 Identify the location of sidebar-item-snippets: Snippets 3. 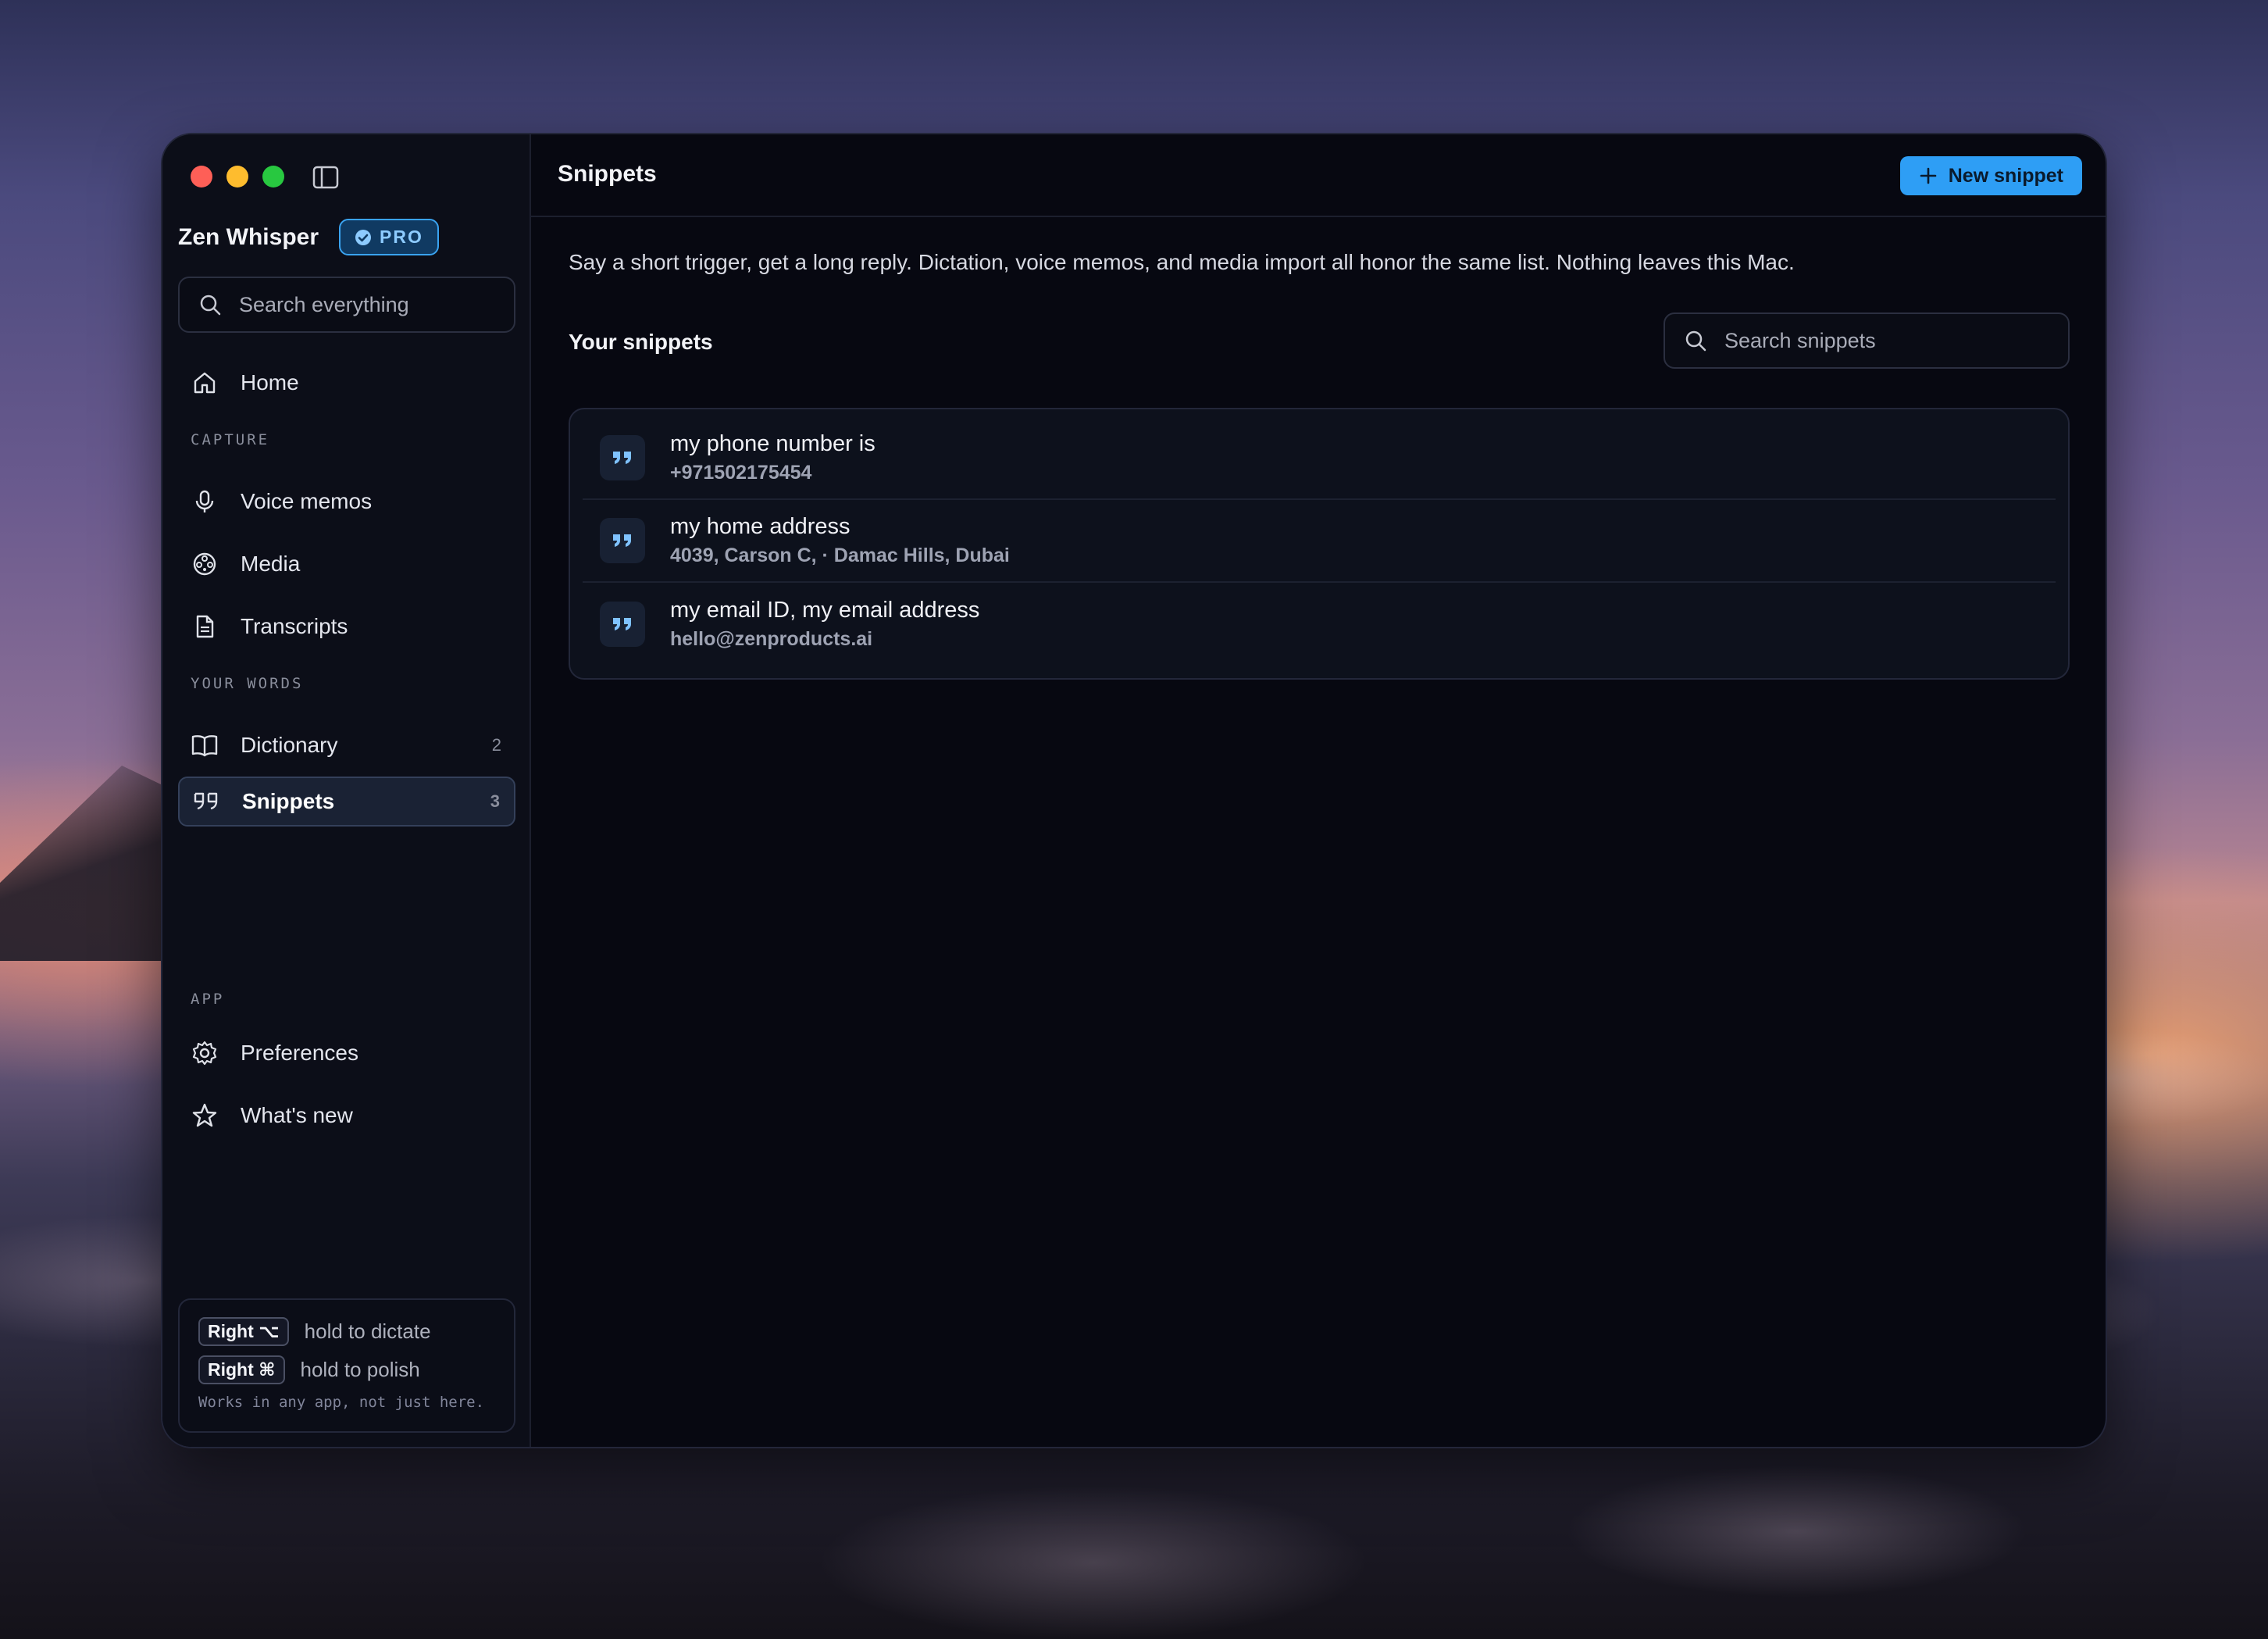
(346, 802).